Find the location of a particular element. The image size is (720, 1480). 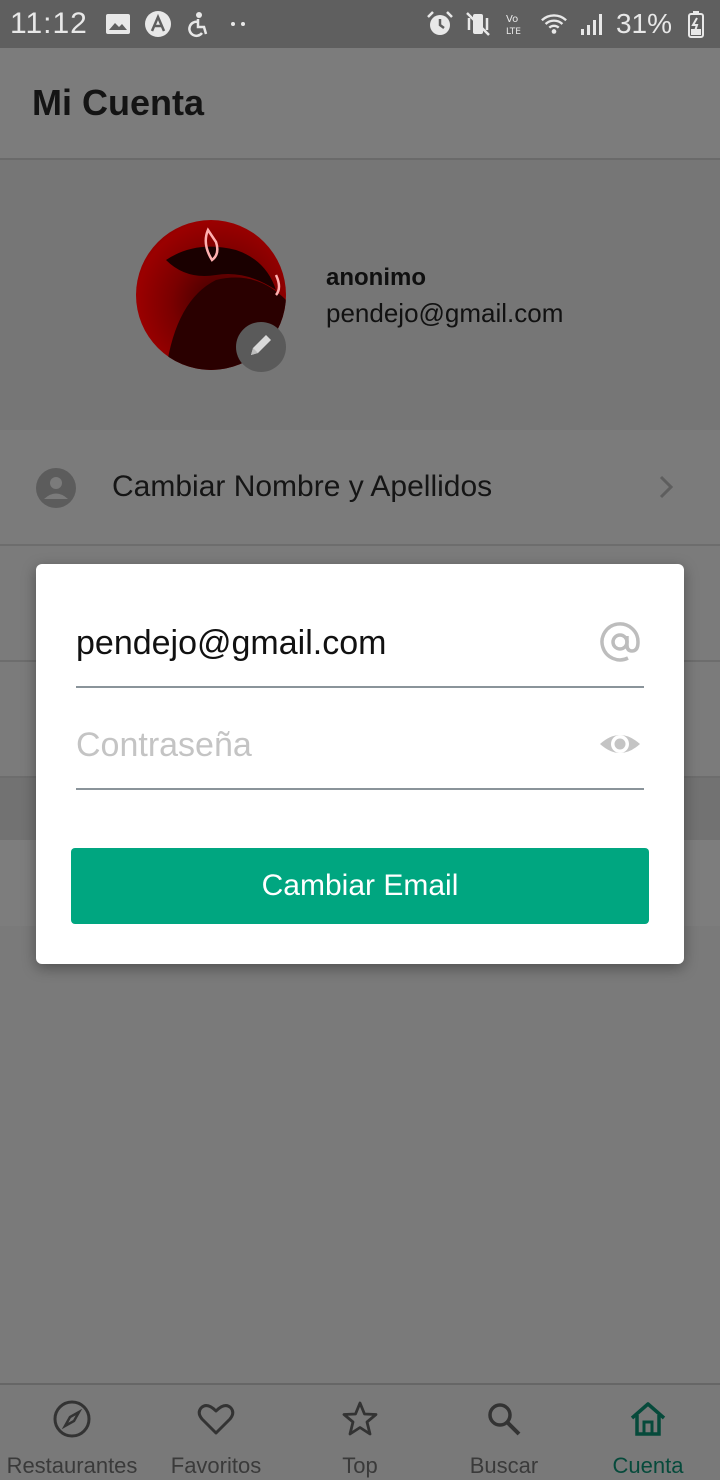

home-icon is located at coordinates (648, 1419).